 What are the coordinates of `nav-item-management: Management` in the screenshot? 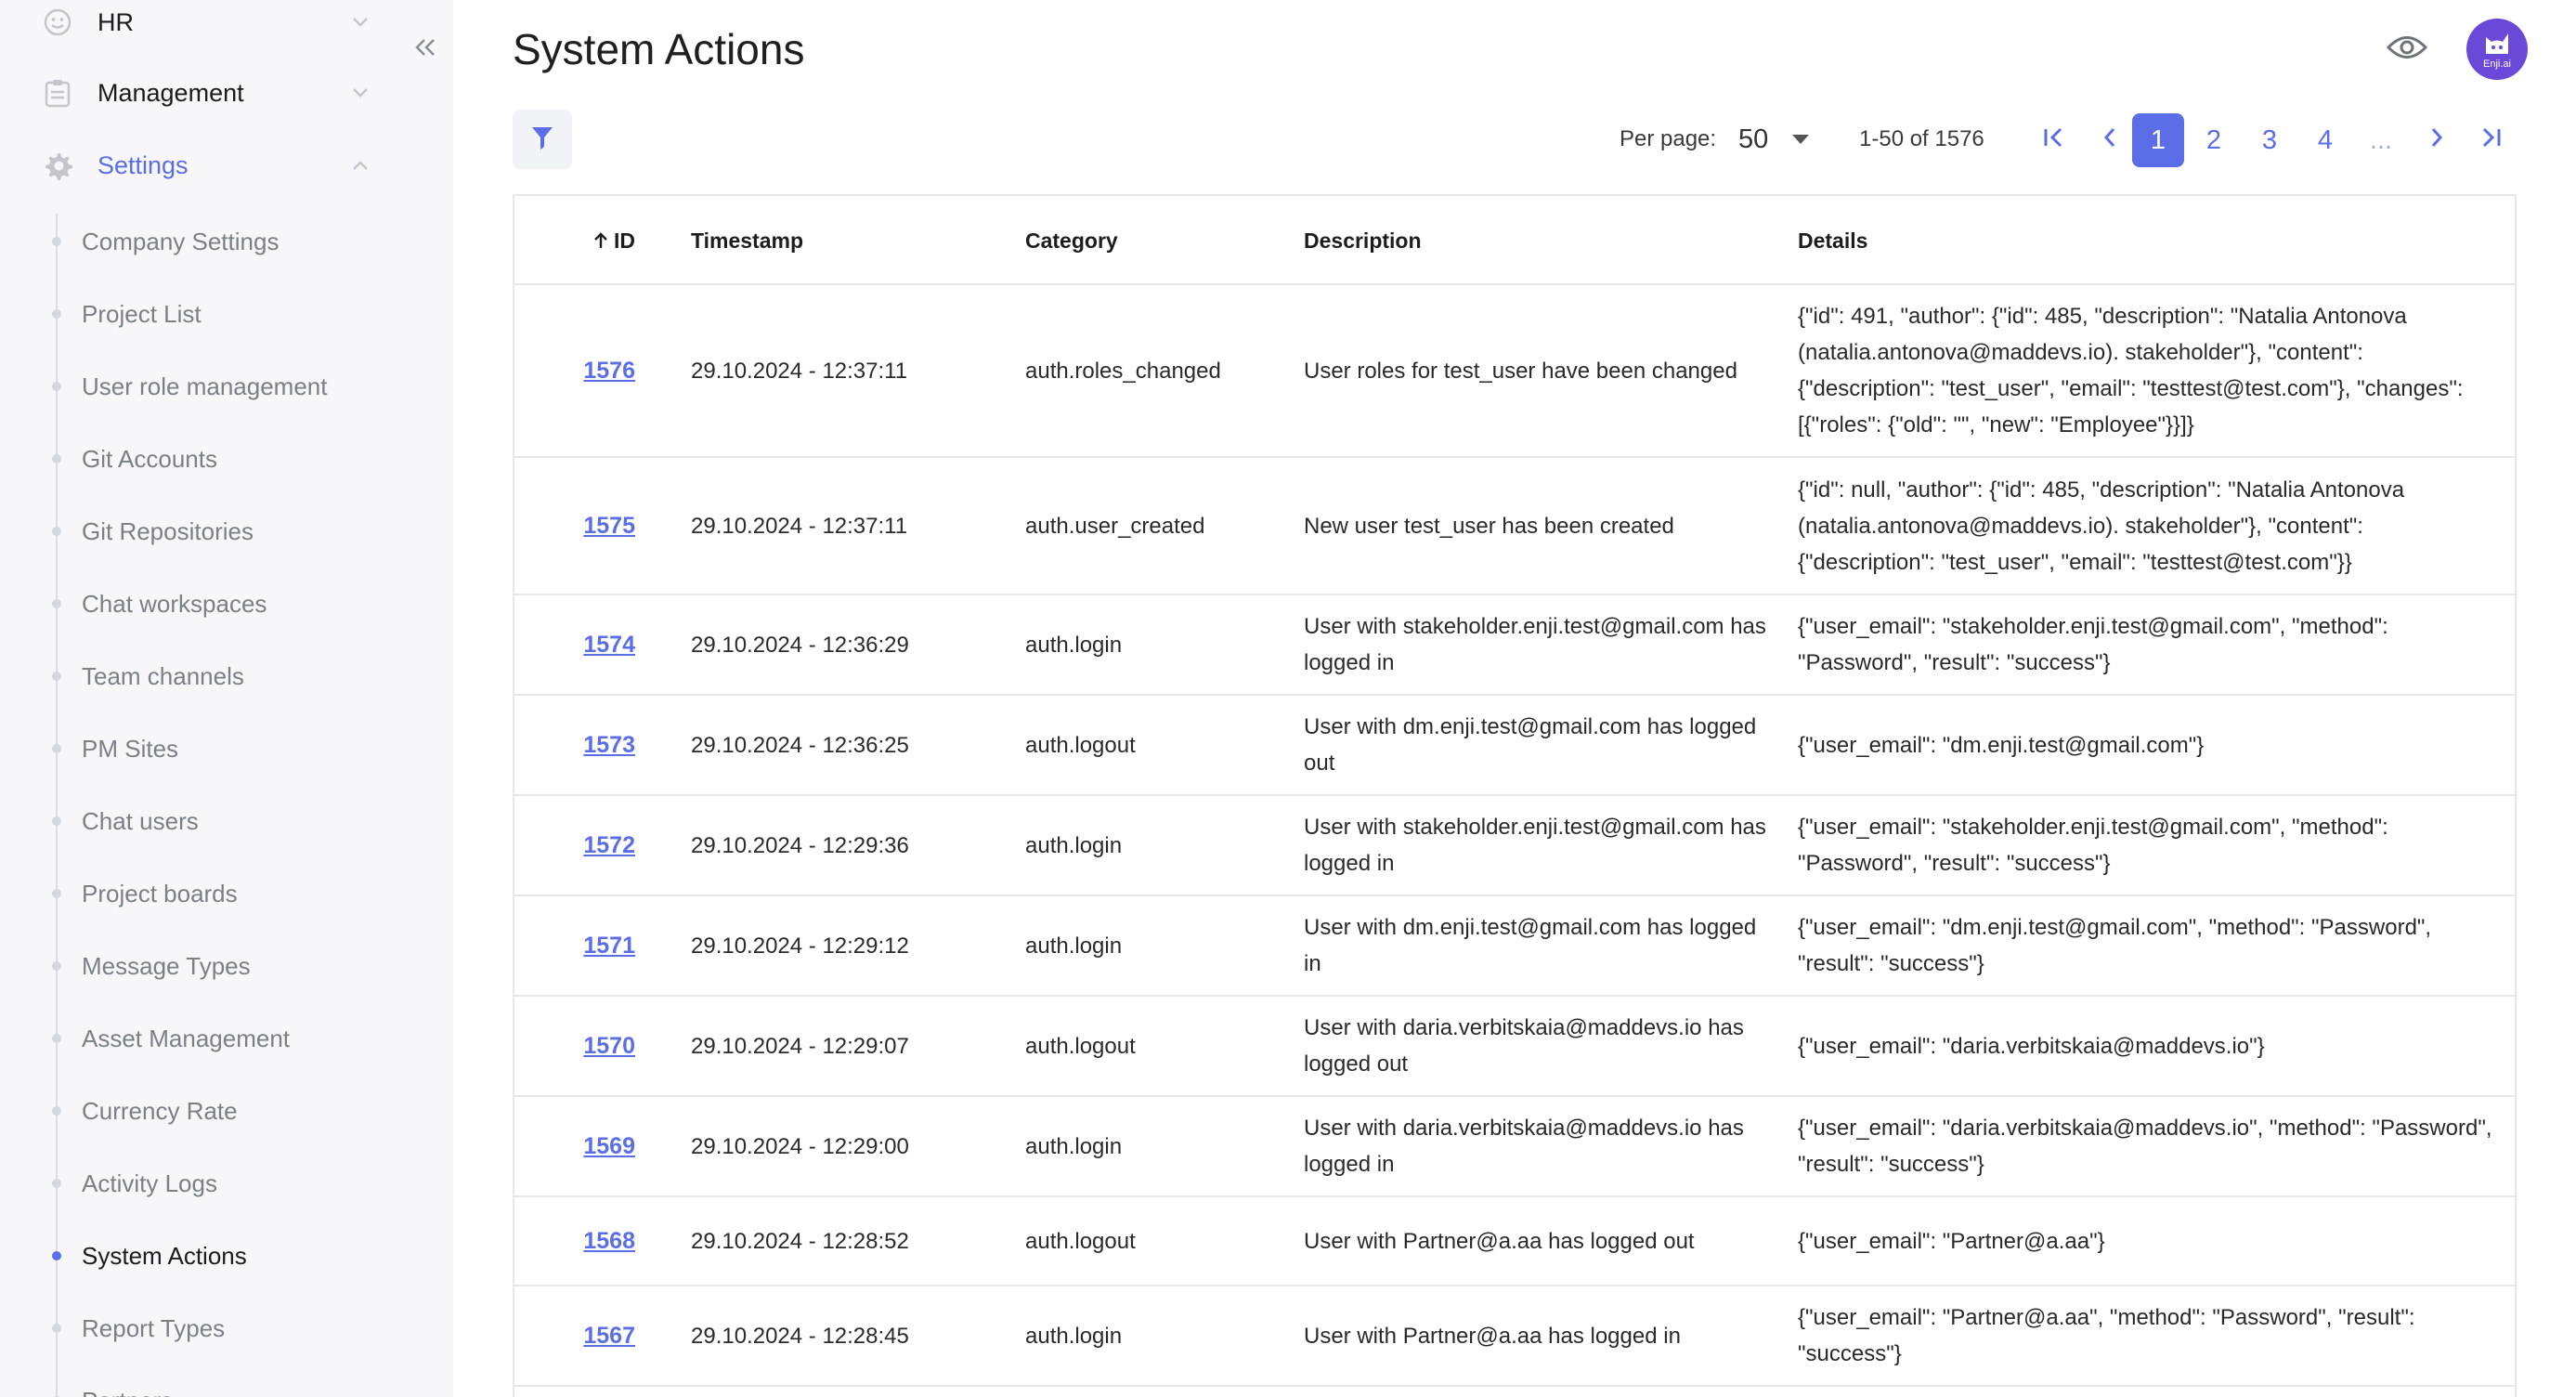 It's located at (226, 93).